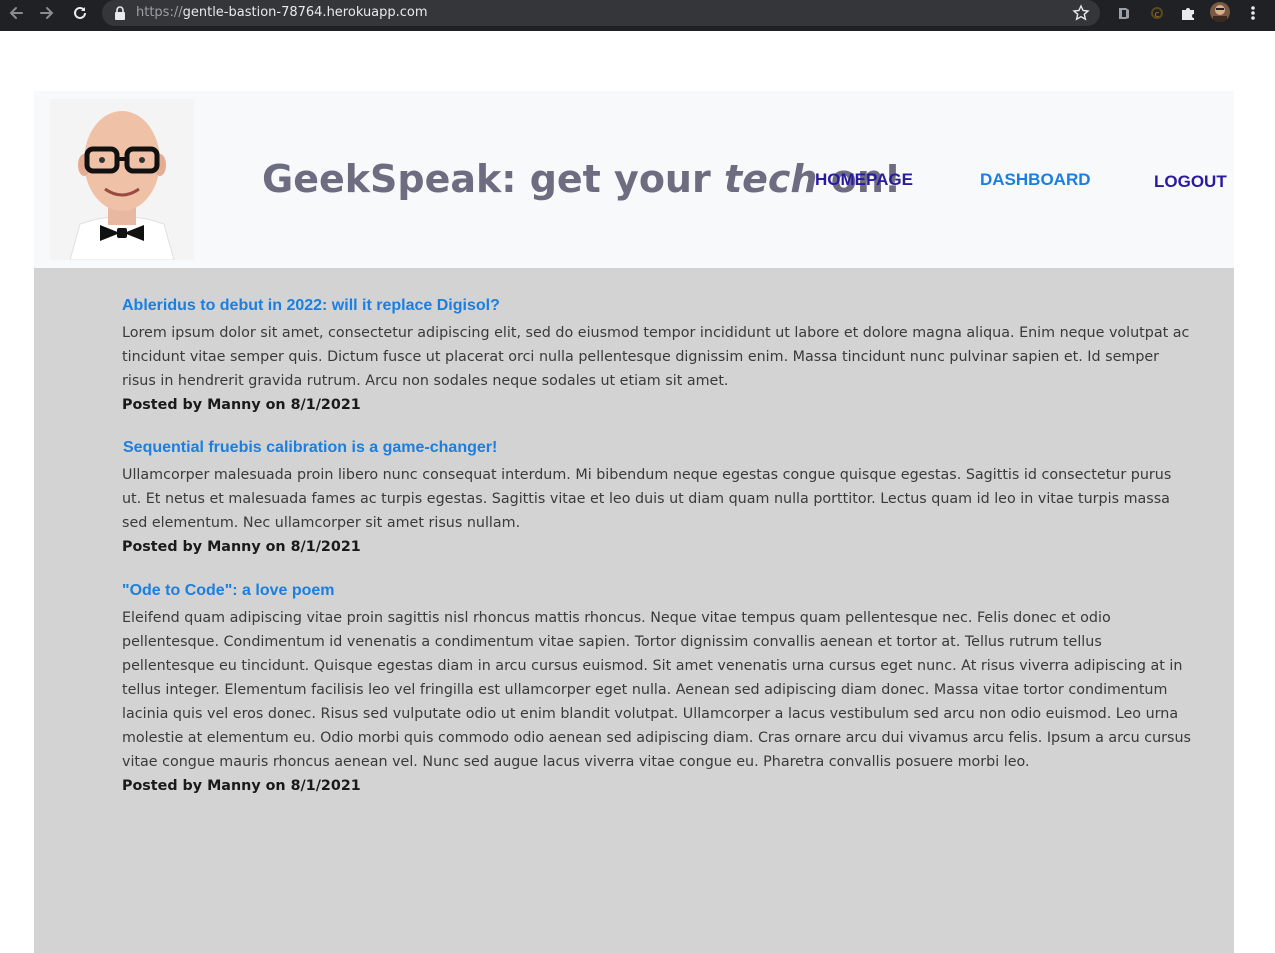 This screenshot has height=953, width=1275. I want to click on nav-homepage-link: HOMEPAGE, so click(864, 180).